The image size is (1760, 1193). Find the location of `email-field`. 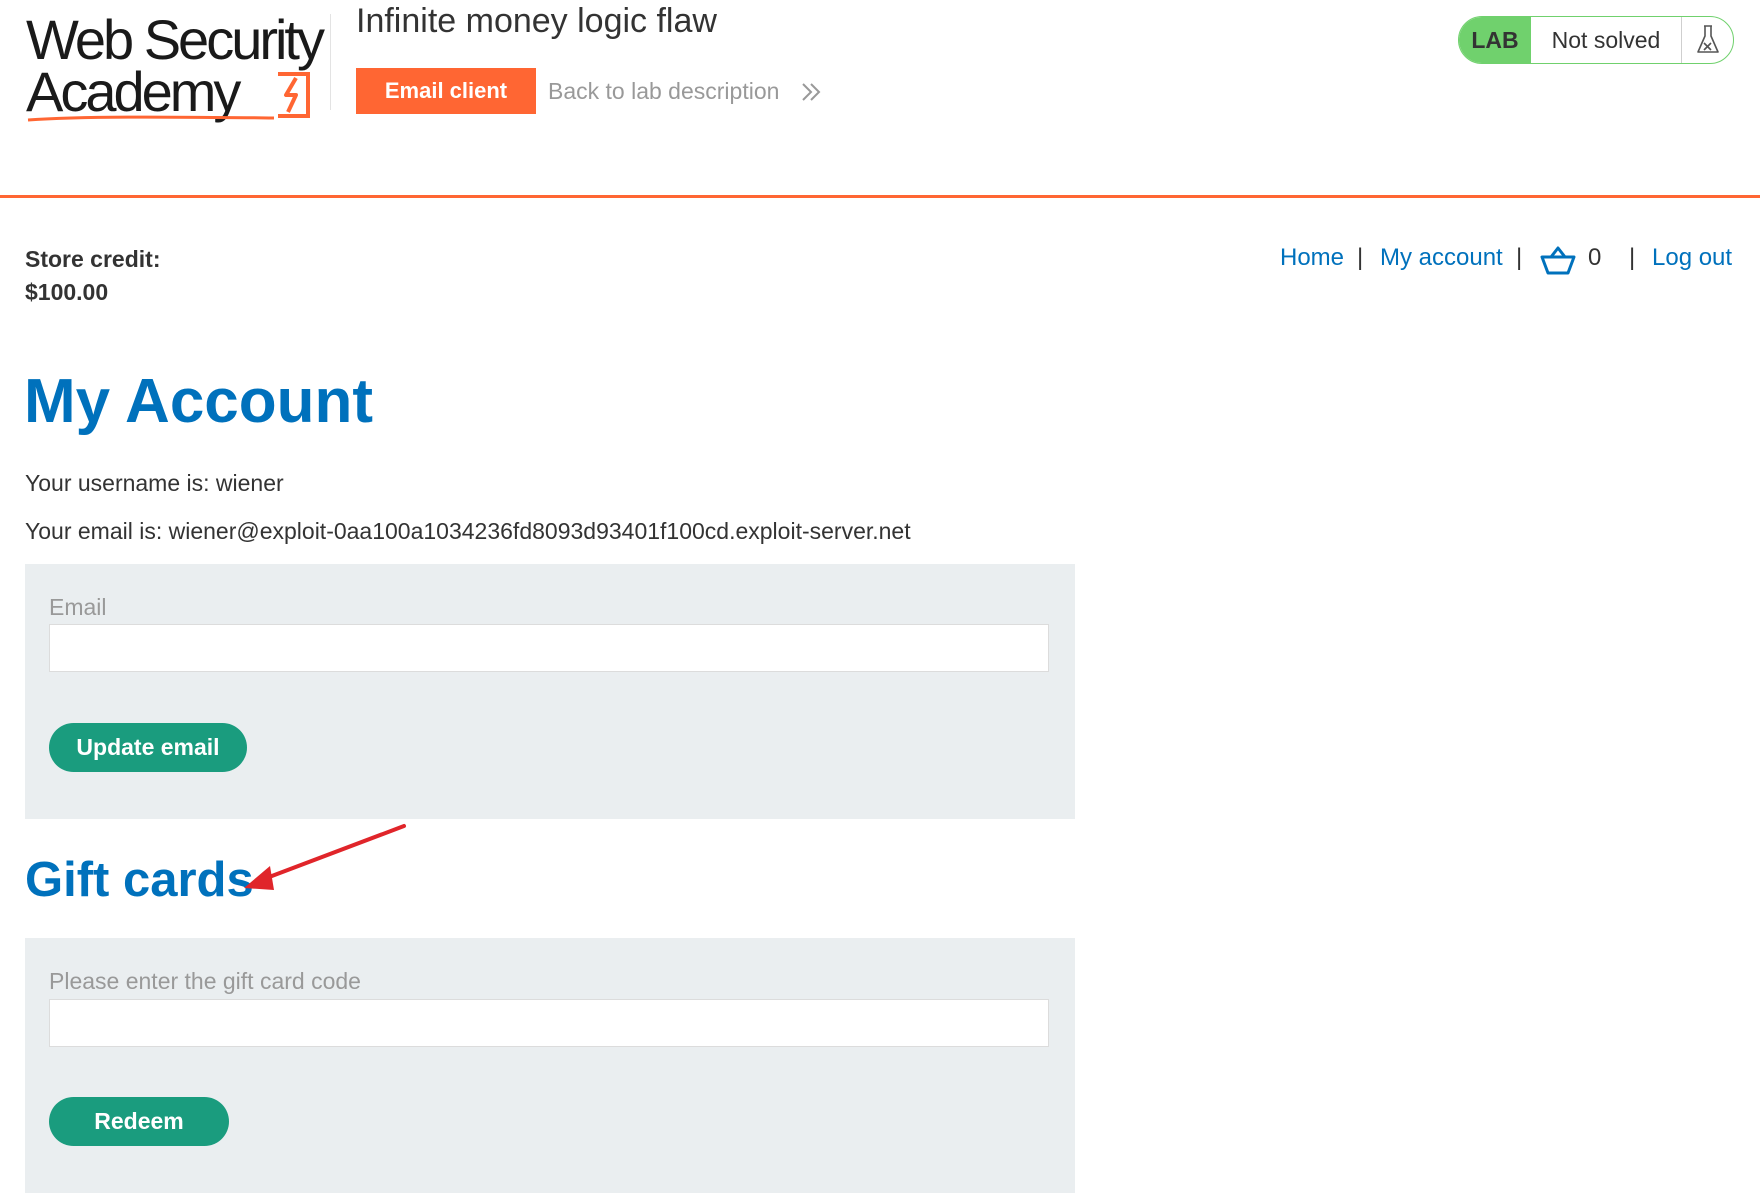

email-field is located at coordinates (549, 648).